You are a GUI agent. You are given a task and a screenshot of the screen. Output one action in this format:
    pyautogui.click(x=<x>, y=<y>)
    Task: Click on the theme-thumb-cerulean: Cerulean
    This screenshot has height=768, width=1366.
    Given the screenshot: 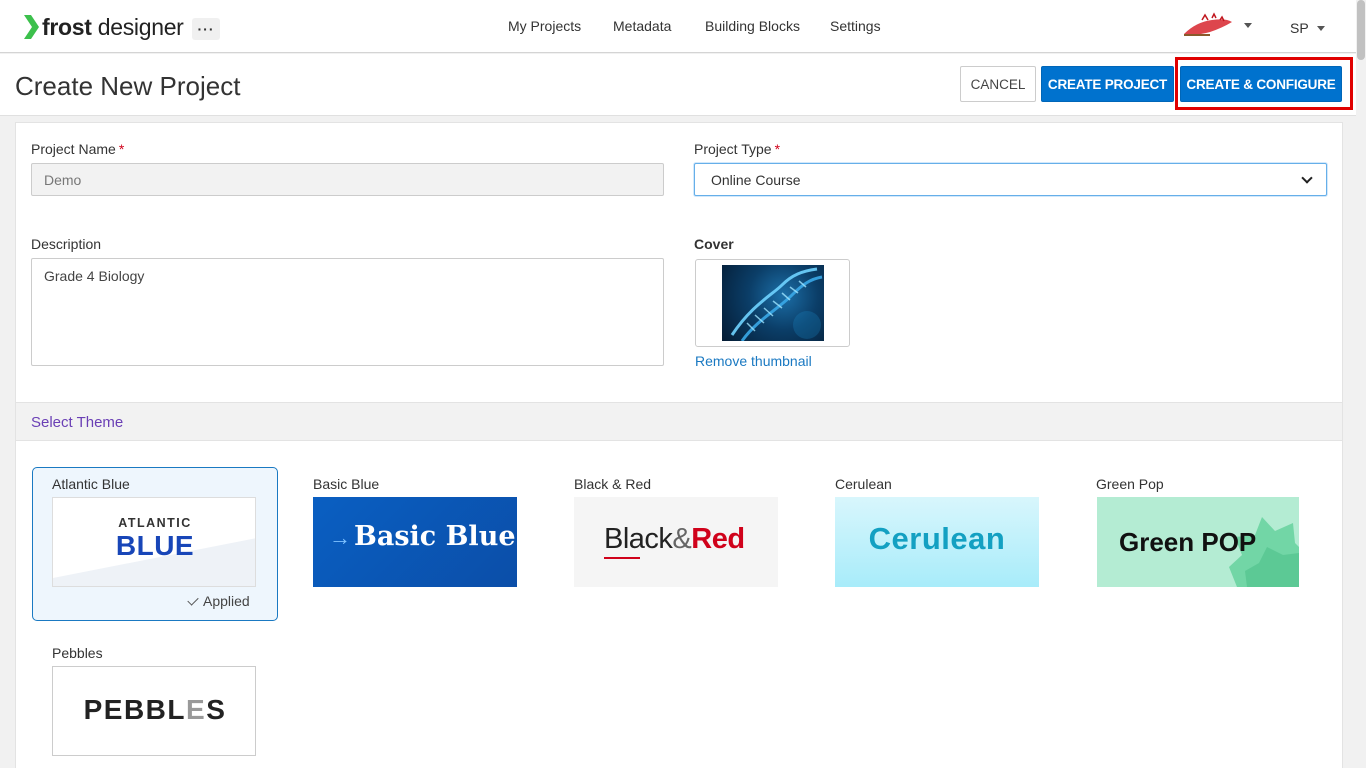 What is the action you would take?
    pyautogui.click(x=937, y=542)
    